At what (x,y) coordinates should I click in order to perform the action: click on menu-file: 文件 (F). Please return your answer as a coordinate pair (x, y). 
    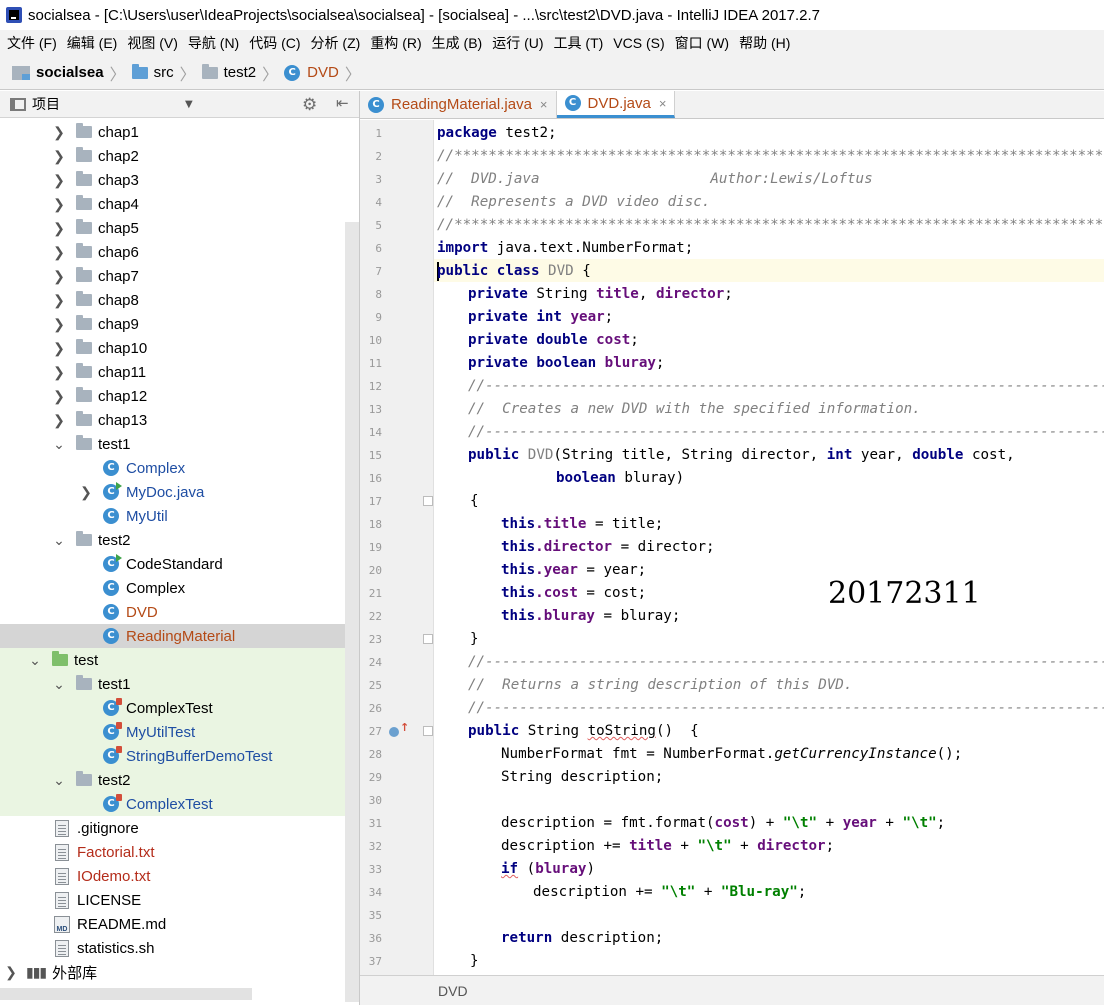
    Looking at the image, I should click on (34, 43).